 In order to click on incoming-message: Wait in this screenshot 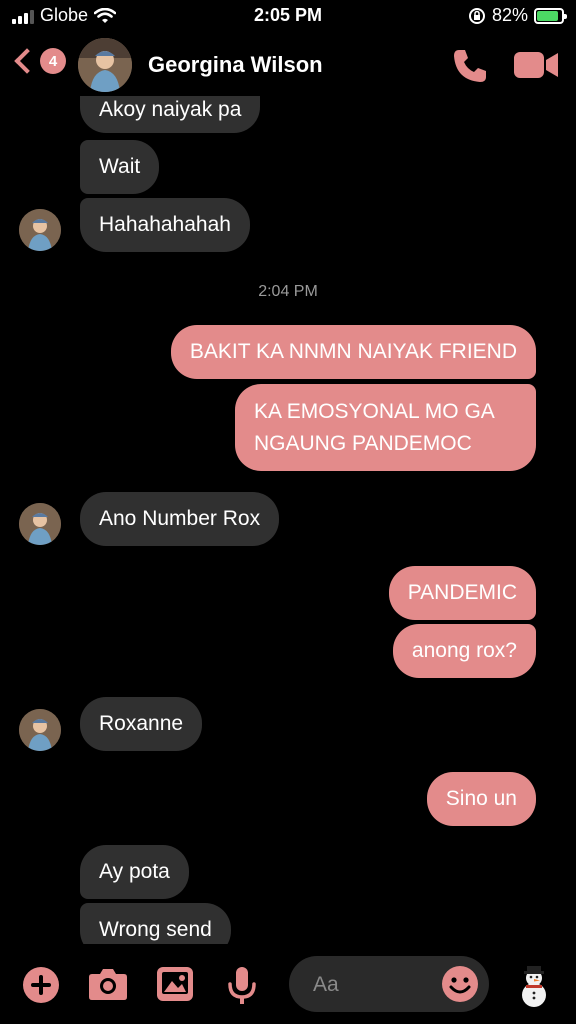, I will do `click(120, 167)`.